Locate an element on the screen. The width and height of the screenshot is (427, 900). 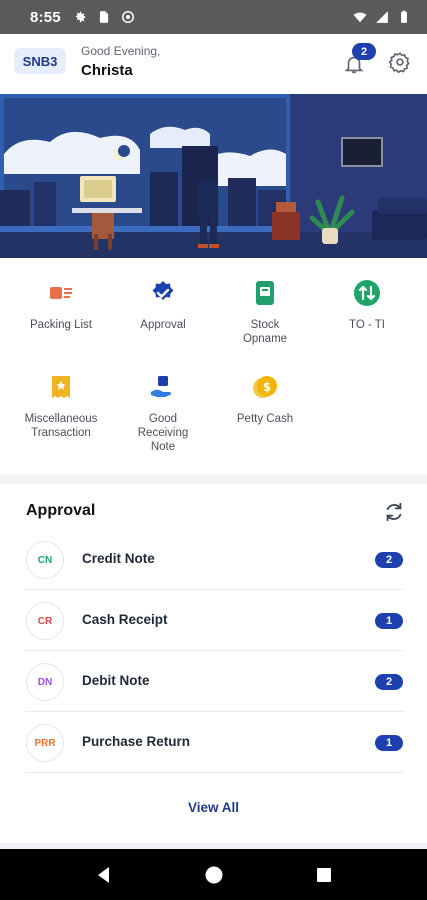
menu-item-stock-opname: Stock Opname is located at coordinates (265, 312).